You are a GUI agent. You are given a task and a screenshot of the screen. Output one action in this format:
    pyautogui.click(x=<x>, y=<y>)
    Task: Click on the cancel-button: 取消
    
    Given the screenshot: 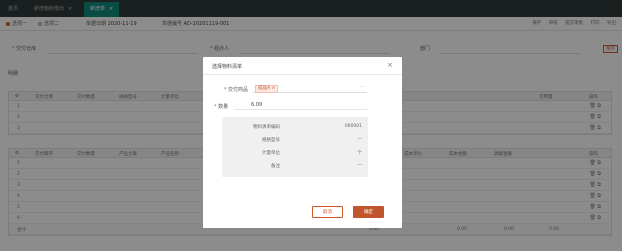 What is the action you would take?
    pyautogui.click(x=327, y=212)
    